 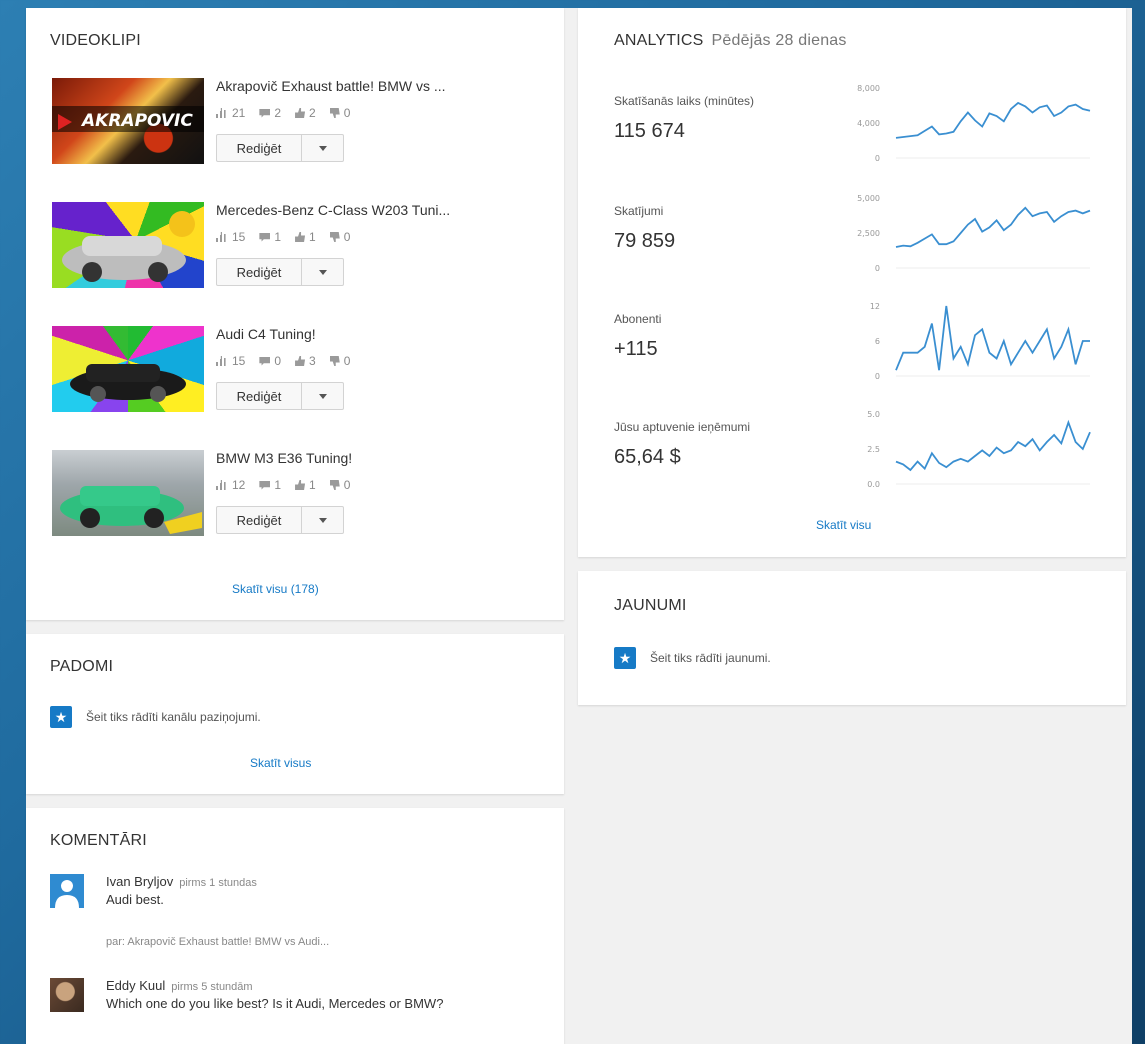 I want to click on sparkline-chart: 8,000 4,000 0, so click(x=974, y=119).